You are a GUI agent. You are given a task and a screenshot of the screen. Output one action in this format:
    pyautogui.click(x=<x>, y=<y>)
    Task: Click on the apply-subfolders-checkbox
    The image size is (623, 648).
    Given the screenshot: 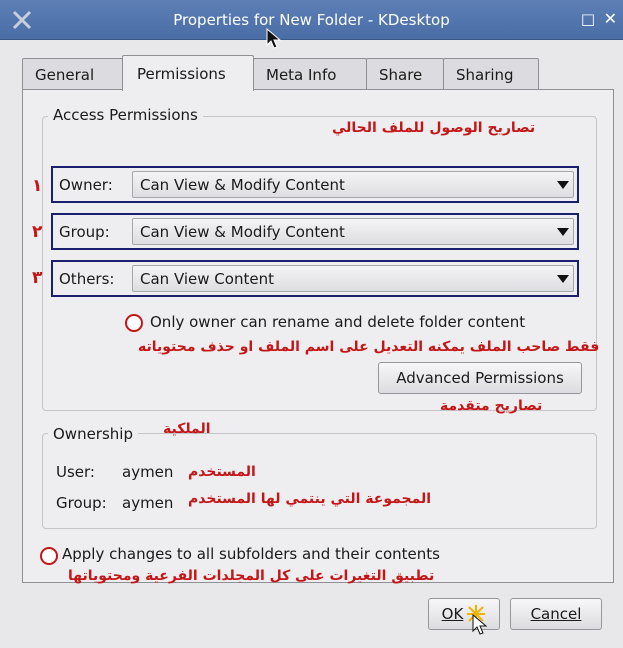 What is the action you would take?
    pyautogui.click(x=49, y=556)
    